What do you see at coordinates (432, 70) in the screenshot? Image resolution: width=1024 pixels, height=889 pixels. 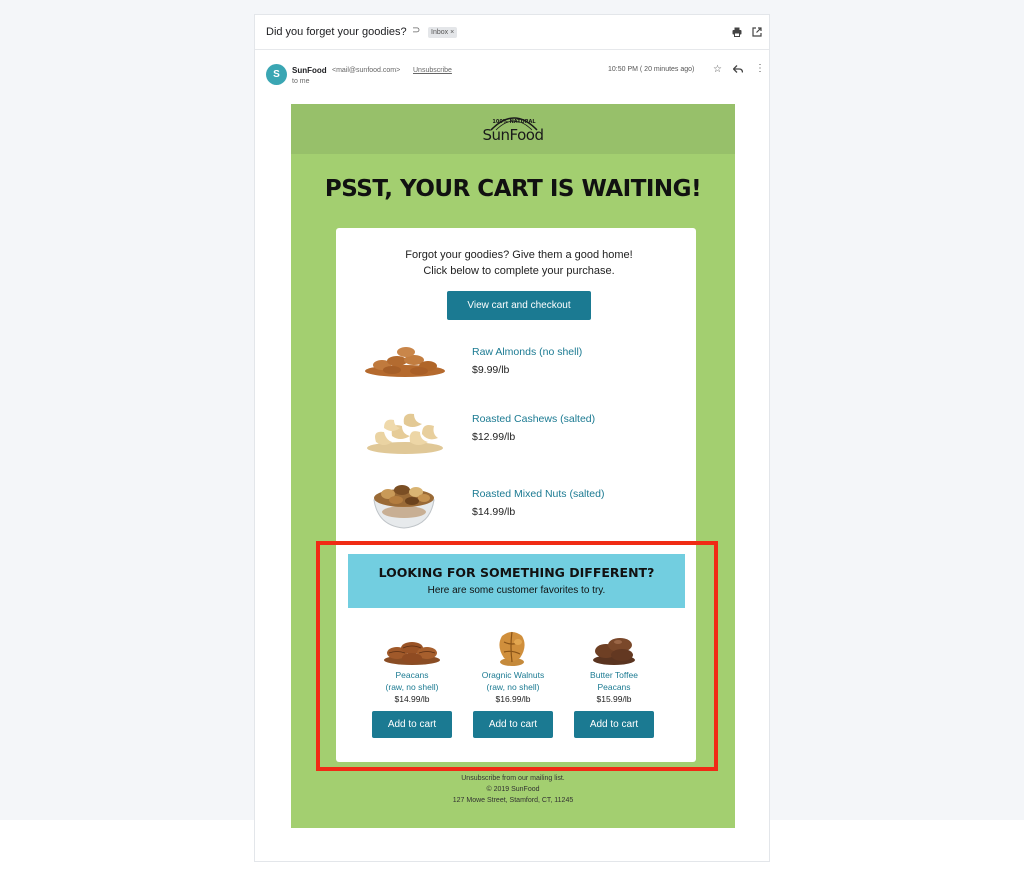 I see `unsubscribe-link: Unsubscribe` at bounding box center [432, 70].